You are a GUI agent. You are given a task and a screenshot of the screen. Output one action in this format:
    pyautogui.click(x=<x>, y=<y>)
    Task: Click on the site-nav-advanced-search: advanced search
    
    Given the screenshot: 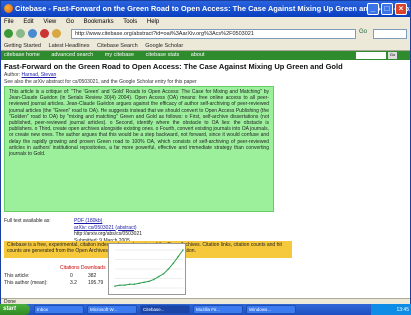 What is the action you would take?
    pyautogui.click(x=72, y=55)
    